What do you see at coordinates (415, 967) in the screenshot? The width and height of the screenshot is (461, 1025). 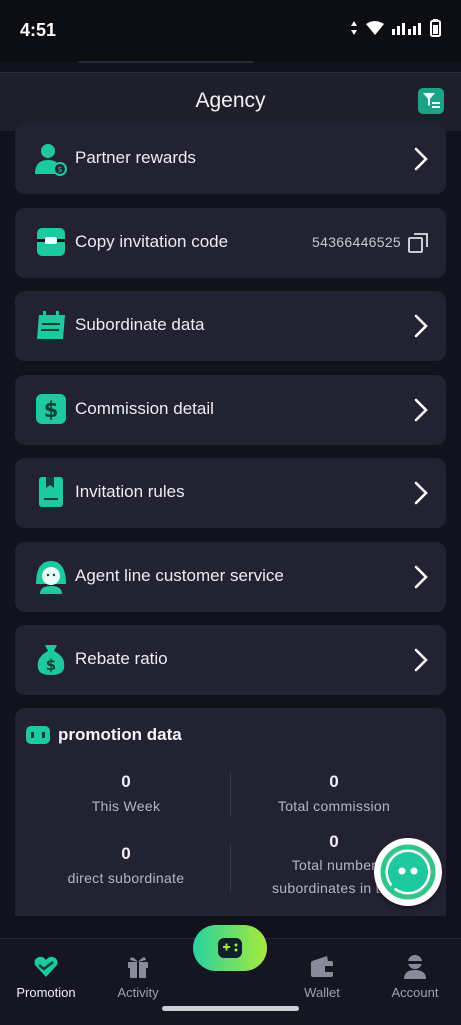 I see `account-icon` at bounding box center [415, 967].